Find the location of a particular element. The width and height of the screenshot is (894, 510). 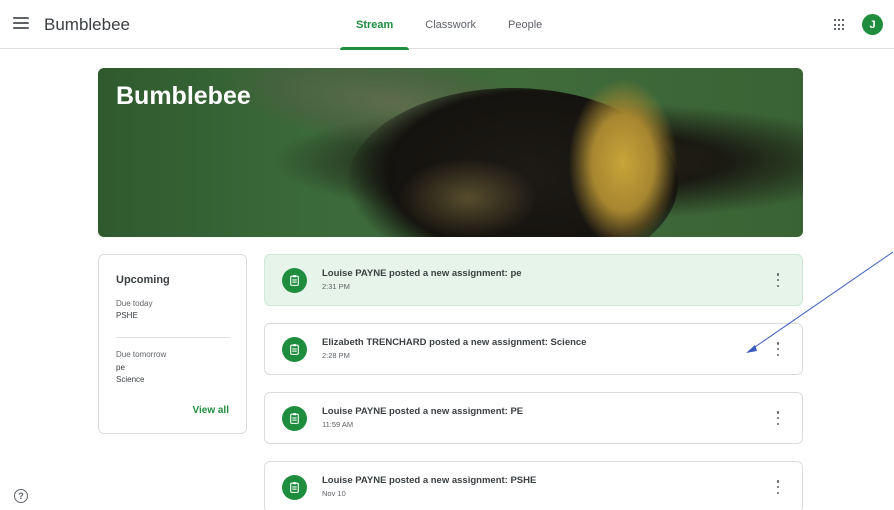

banner-title: Bumblebee is located at coordinates (183, 96).